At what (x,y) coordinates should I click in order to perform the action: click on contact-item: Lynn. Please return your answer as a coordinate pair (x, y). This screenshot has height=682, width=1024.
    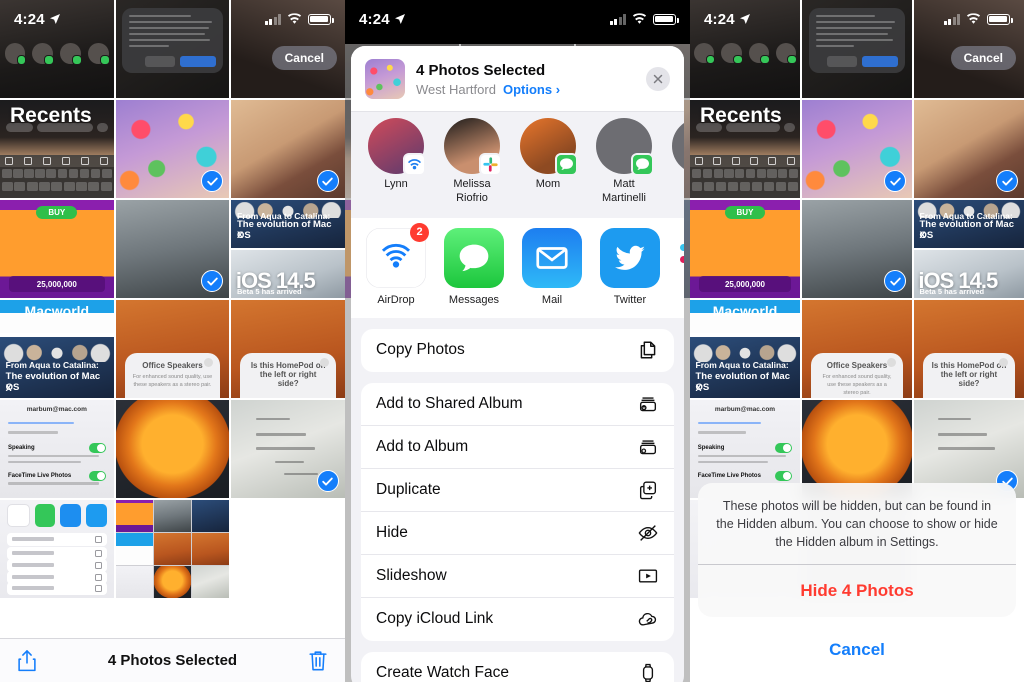
    Looking at the image, I should click on (396, 162).